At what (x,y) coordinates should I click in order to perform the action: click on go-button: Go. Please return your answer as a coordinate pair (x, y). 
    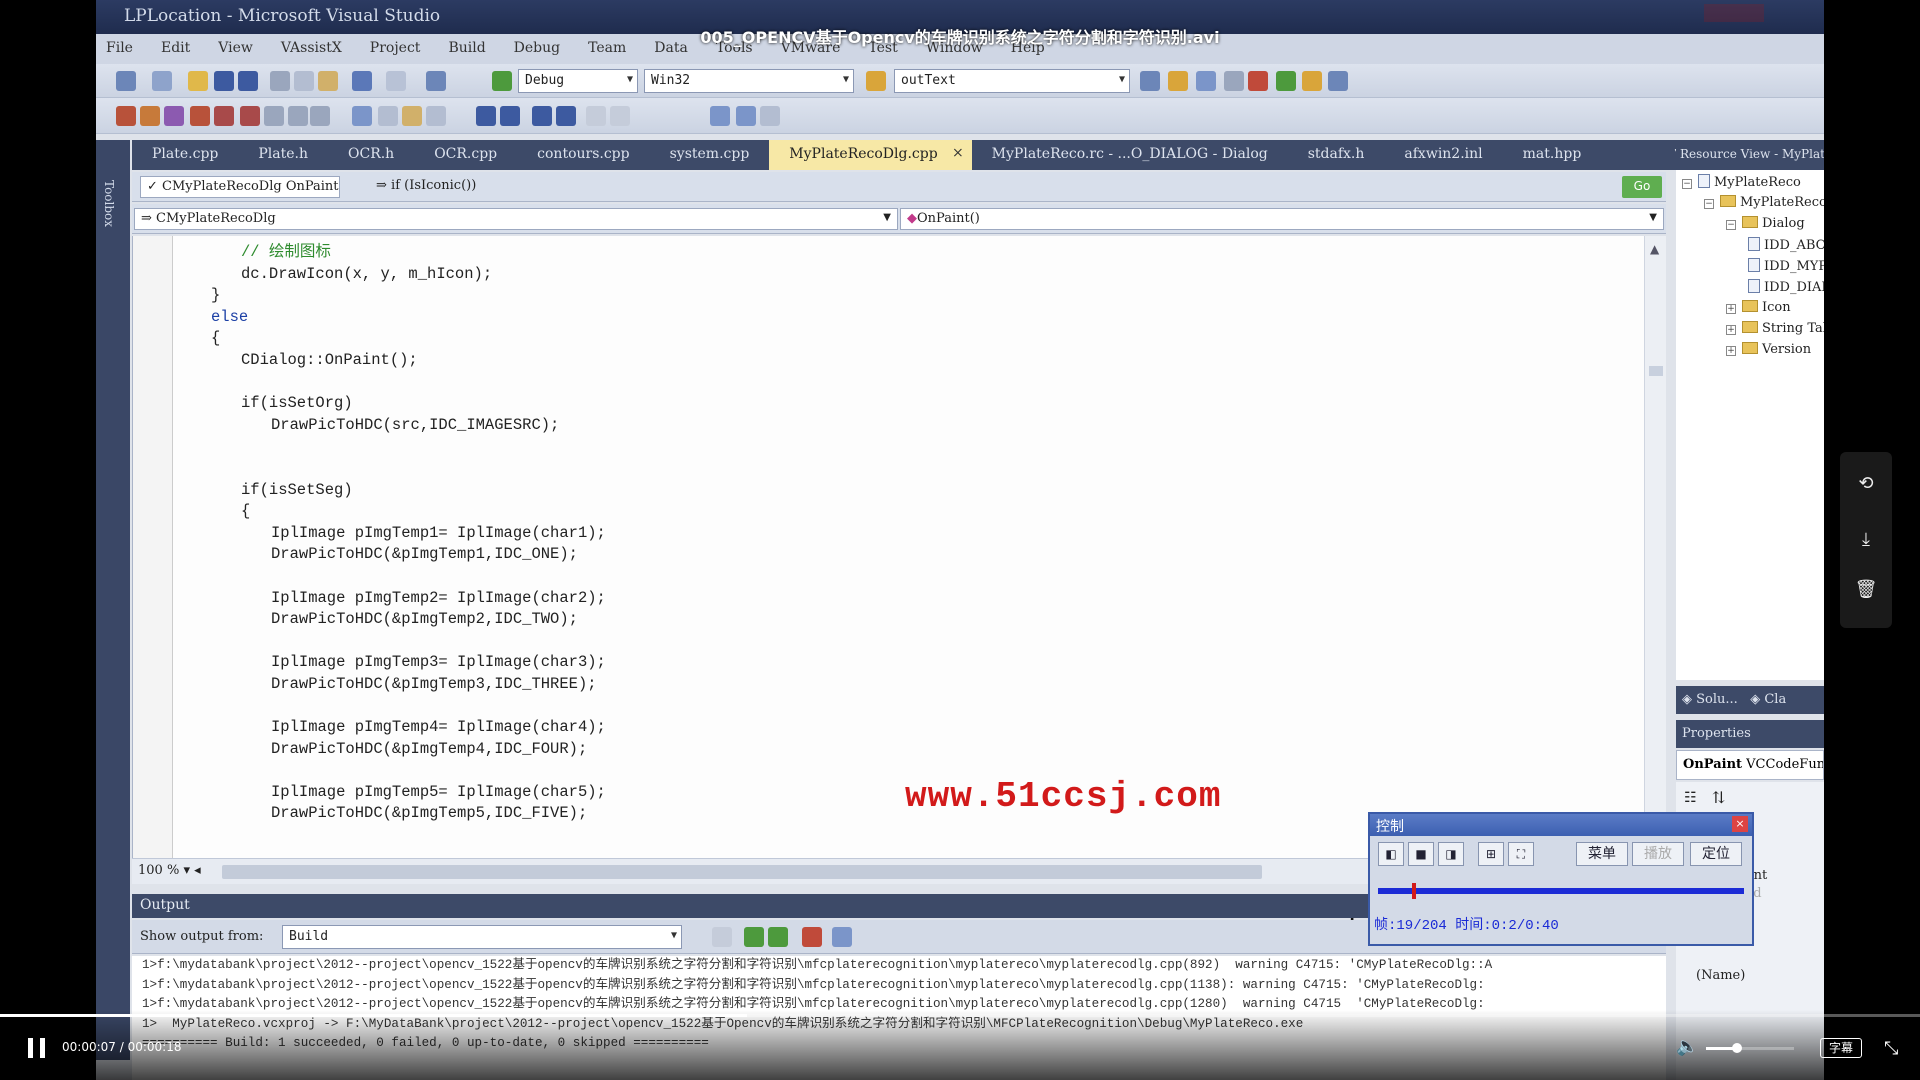
    Looking at the image, I should click on (1642, 187).